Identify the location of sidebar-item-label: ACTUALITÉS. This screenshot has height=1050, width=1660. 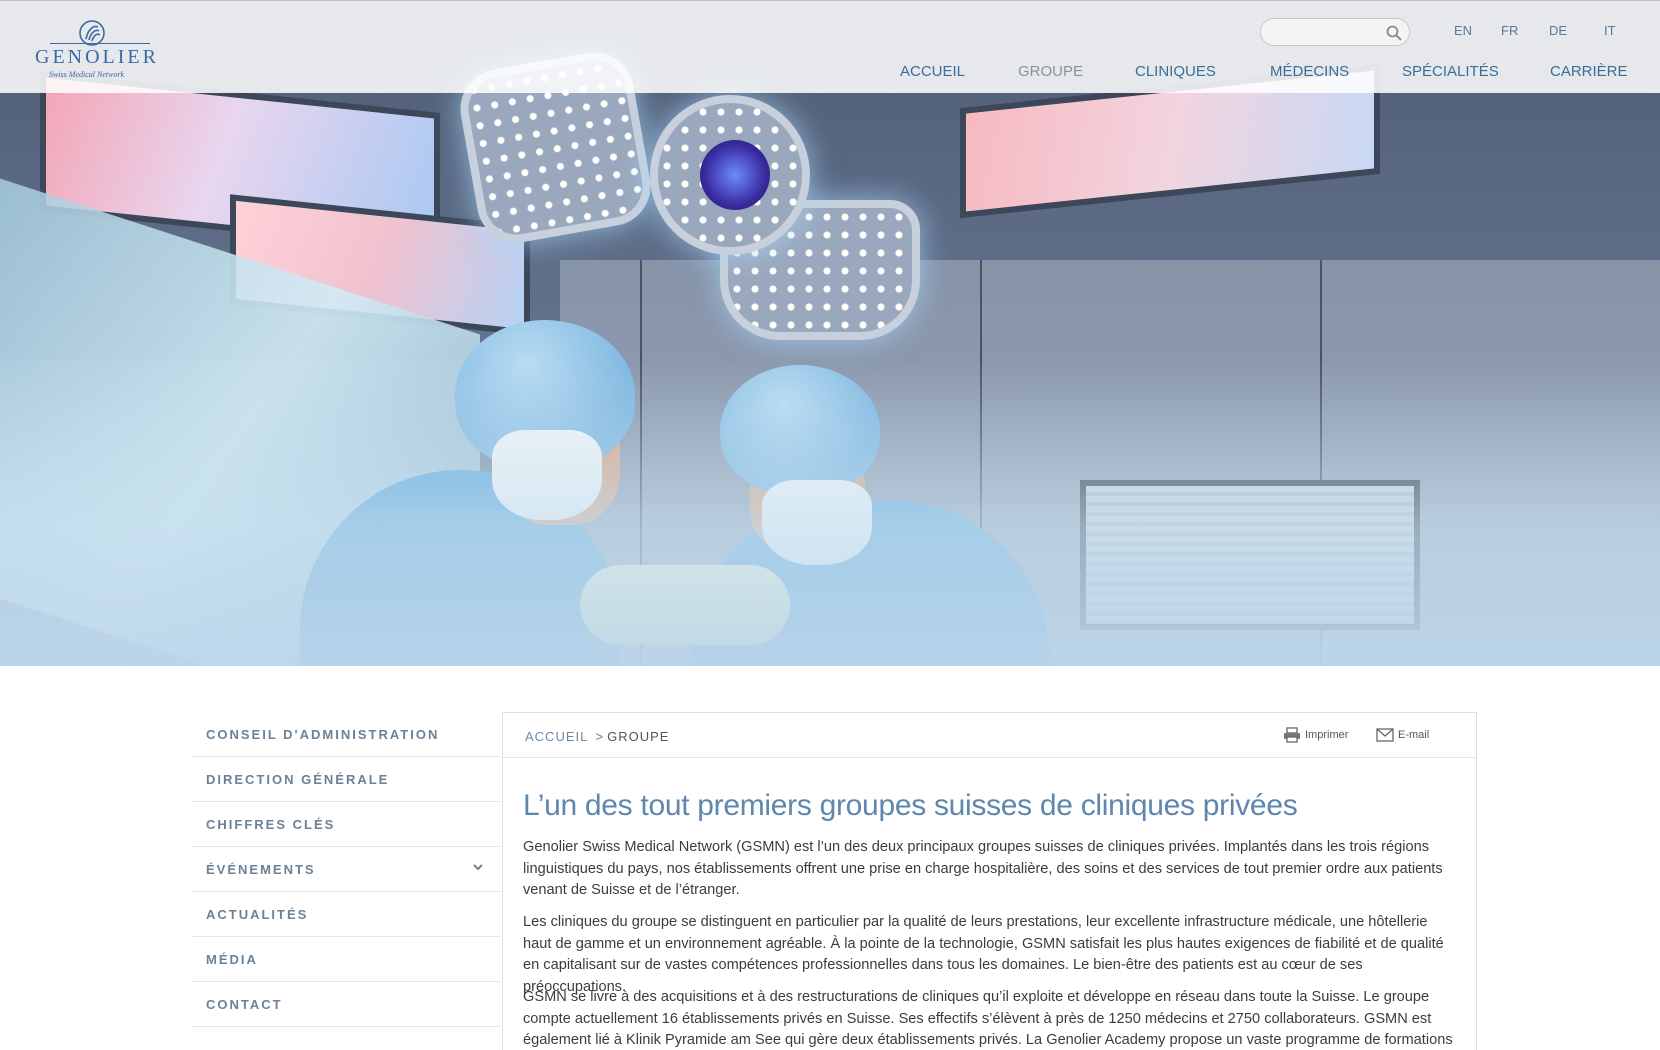
(257, 914).